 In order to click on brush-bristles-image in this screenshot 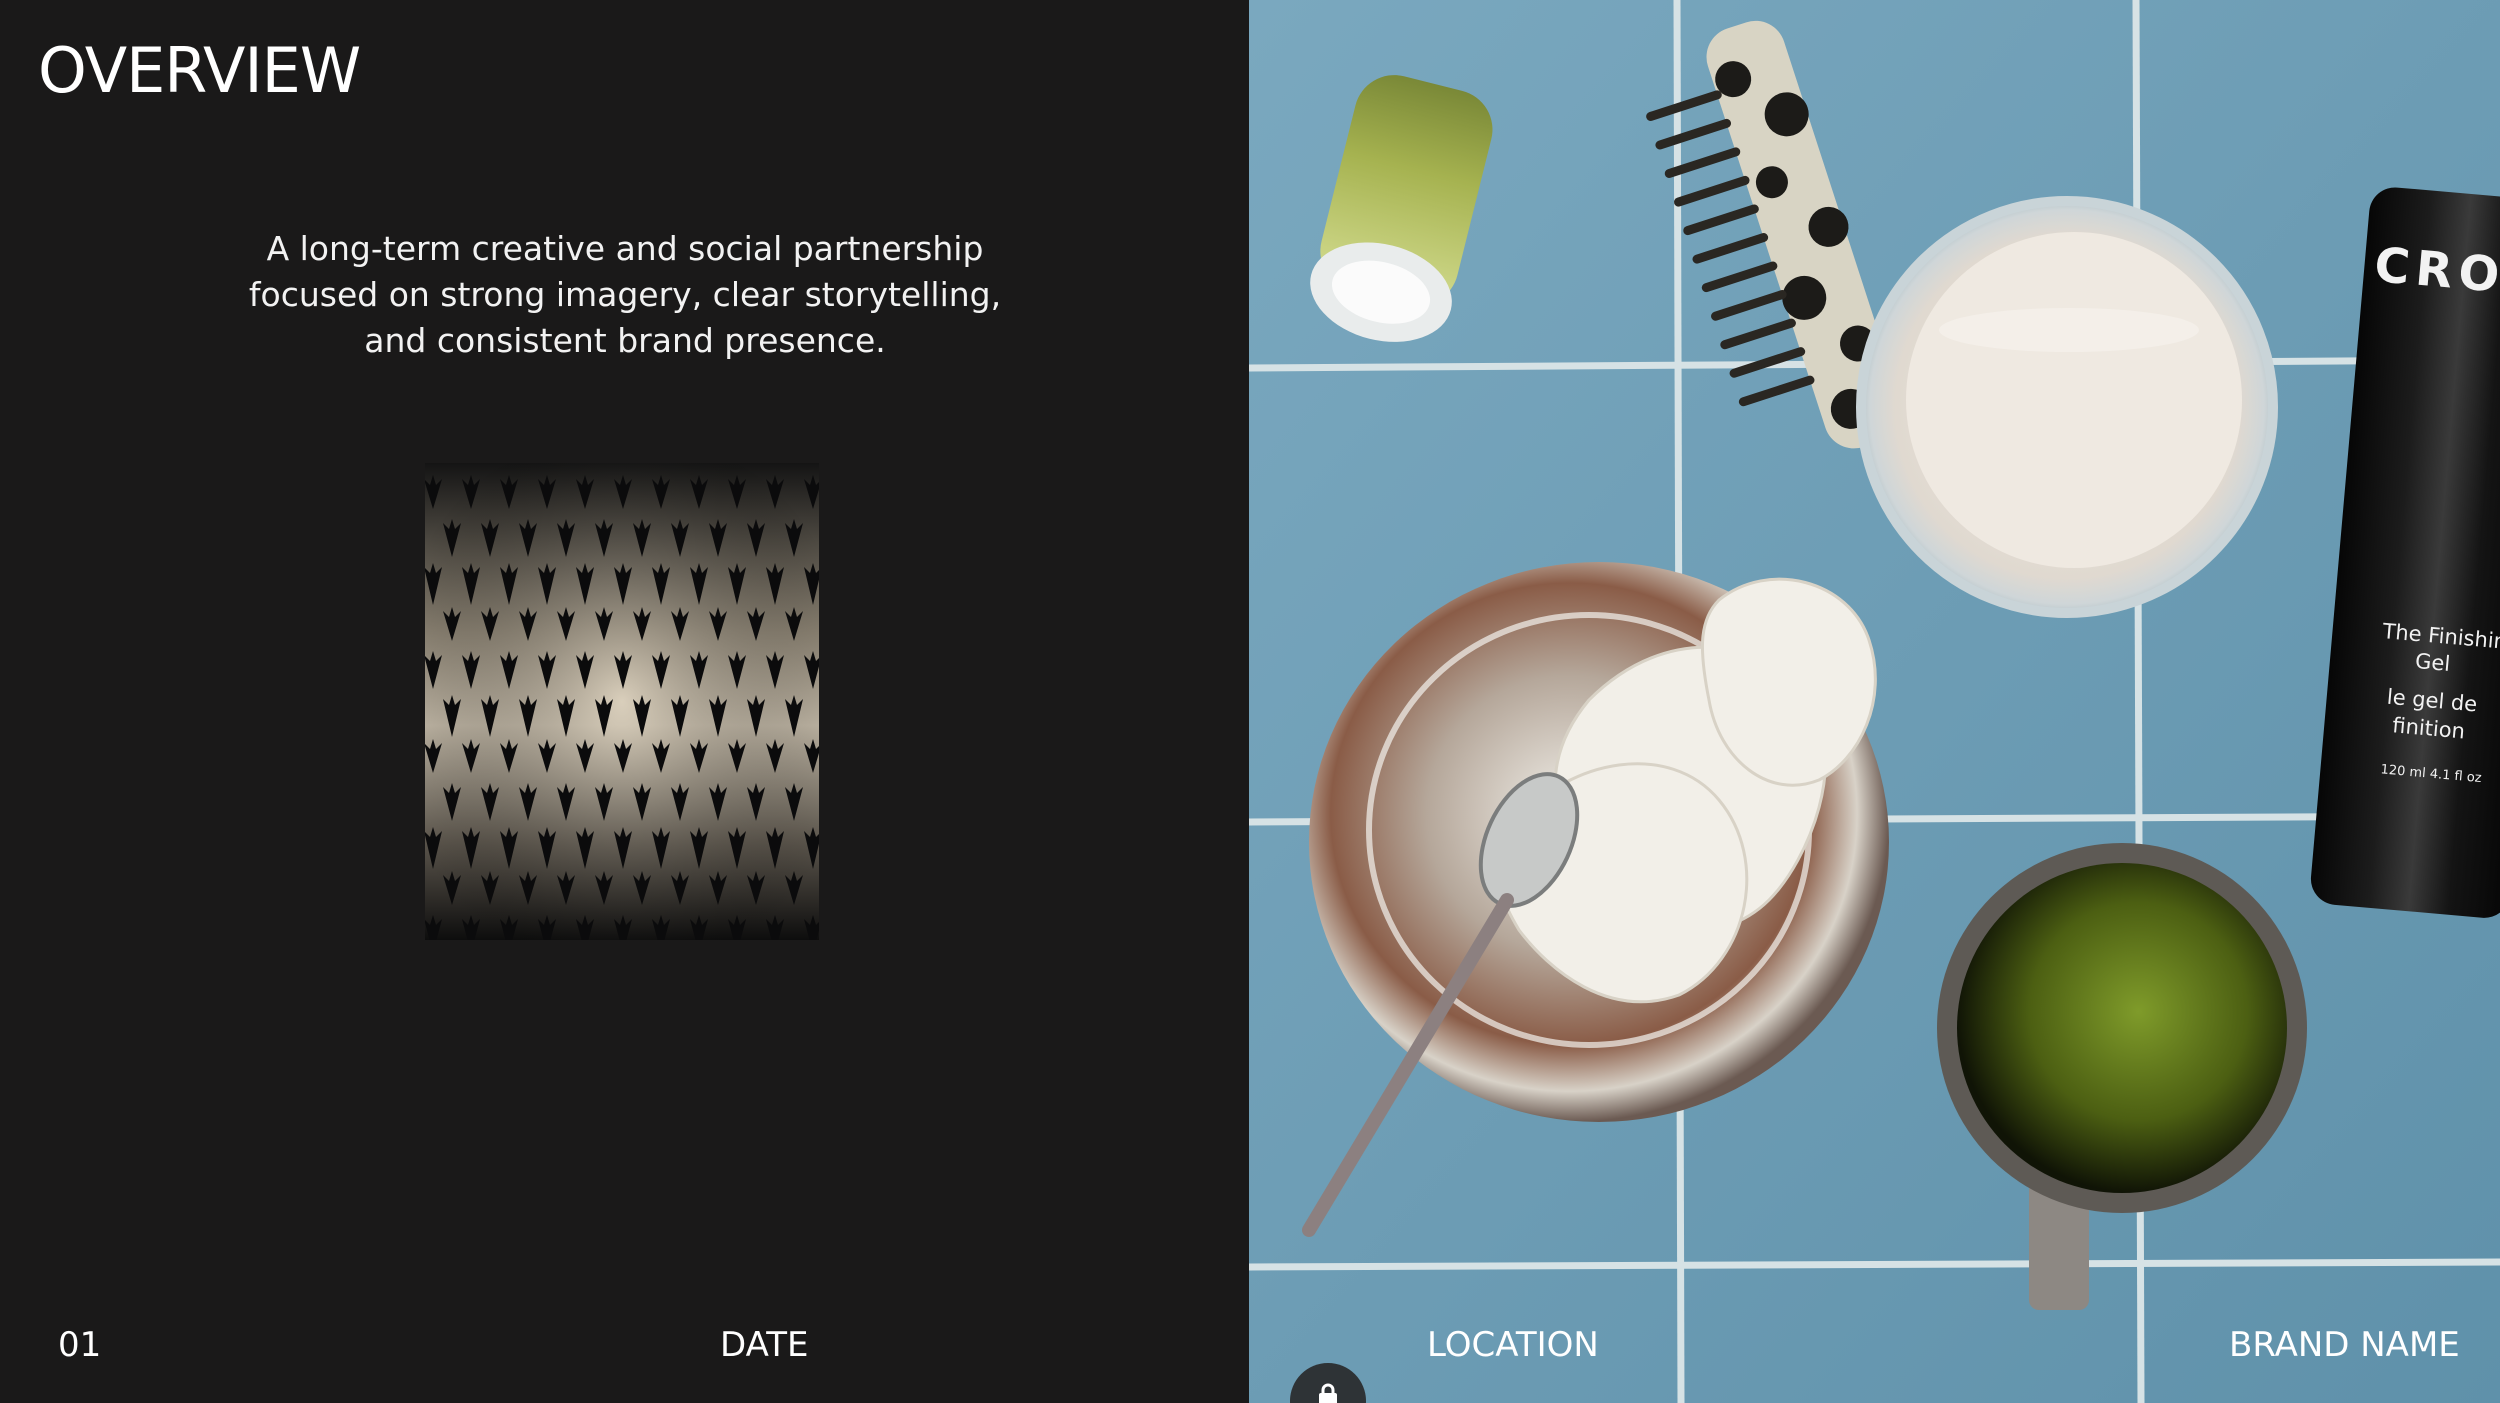, I will do `click(622, 701)`.